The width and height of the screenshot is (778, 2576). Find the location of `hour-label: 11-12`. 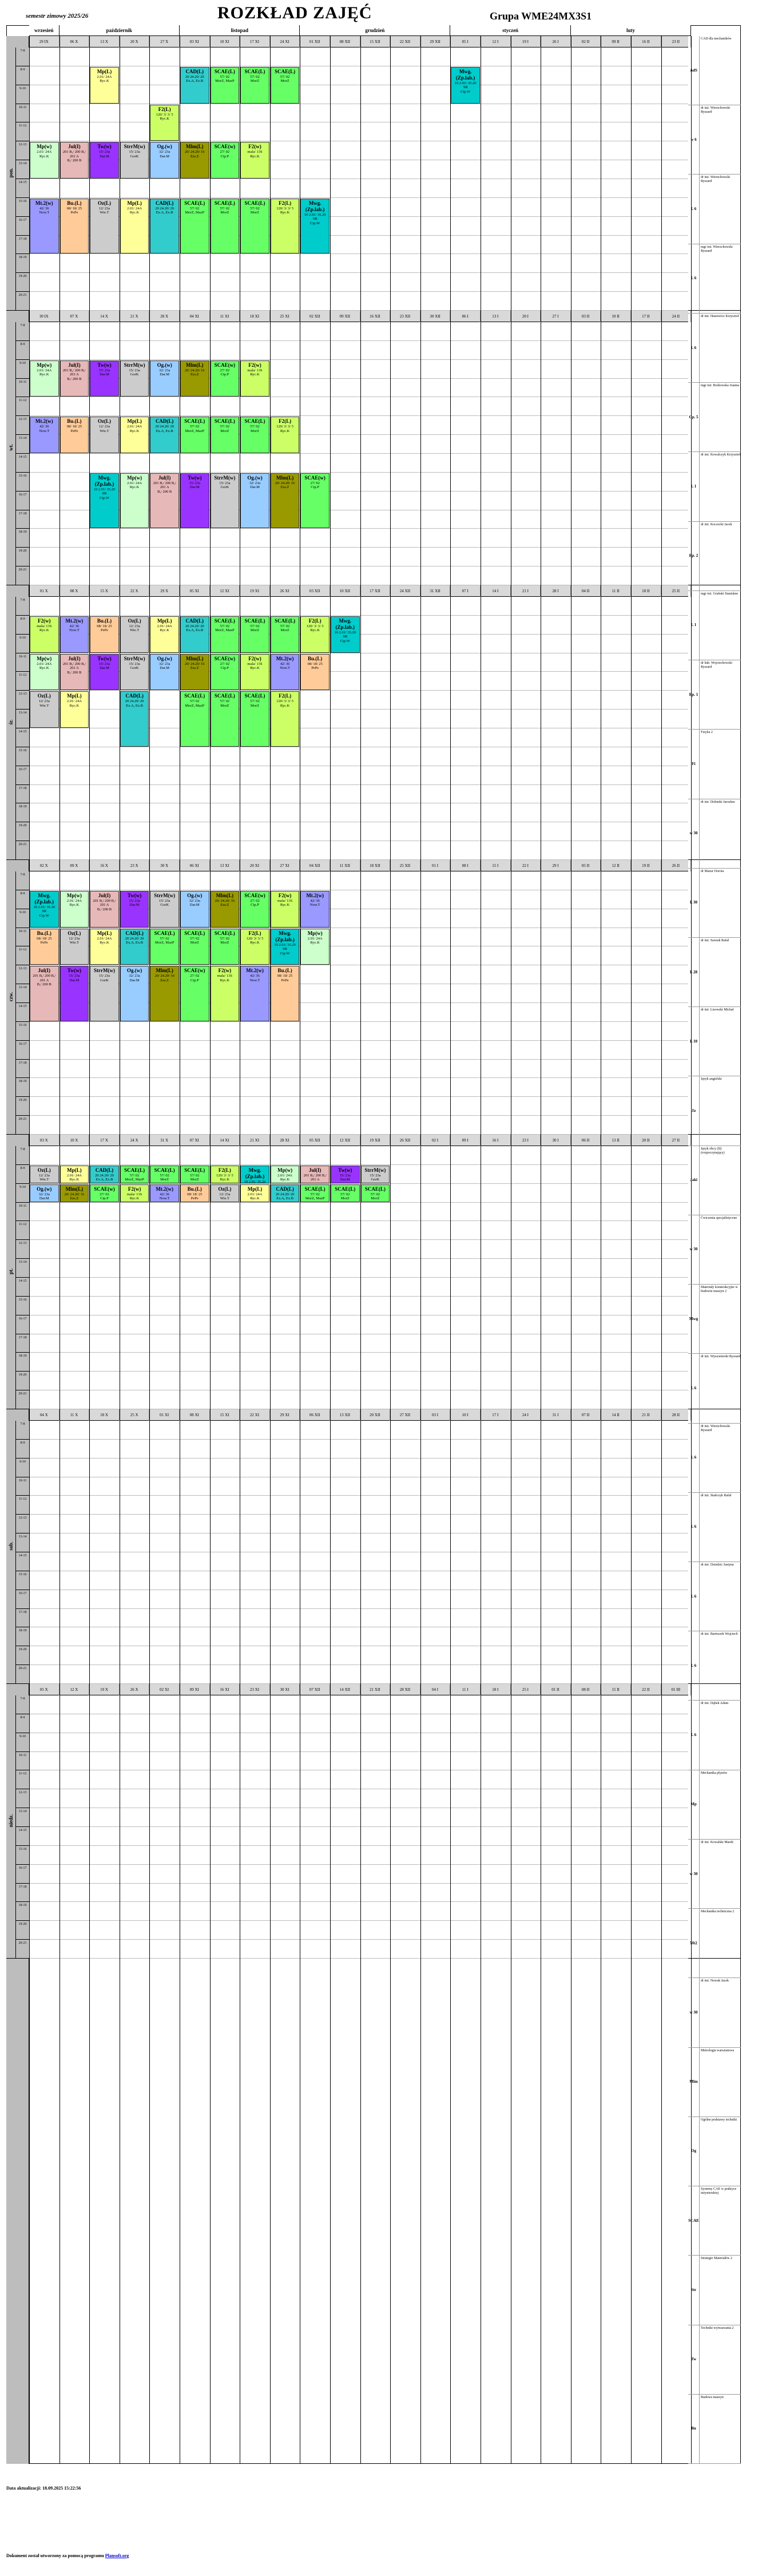

hour-label: 11-12 is located at coordinates (22, 1780).